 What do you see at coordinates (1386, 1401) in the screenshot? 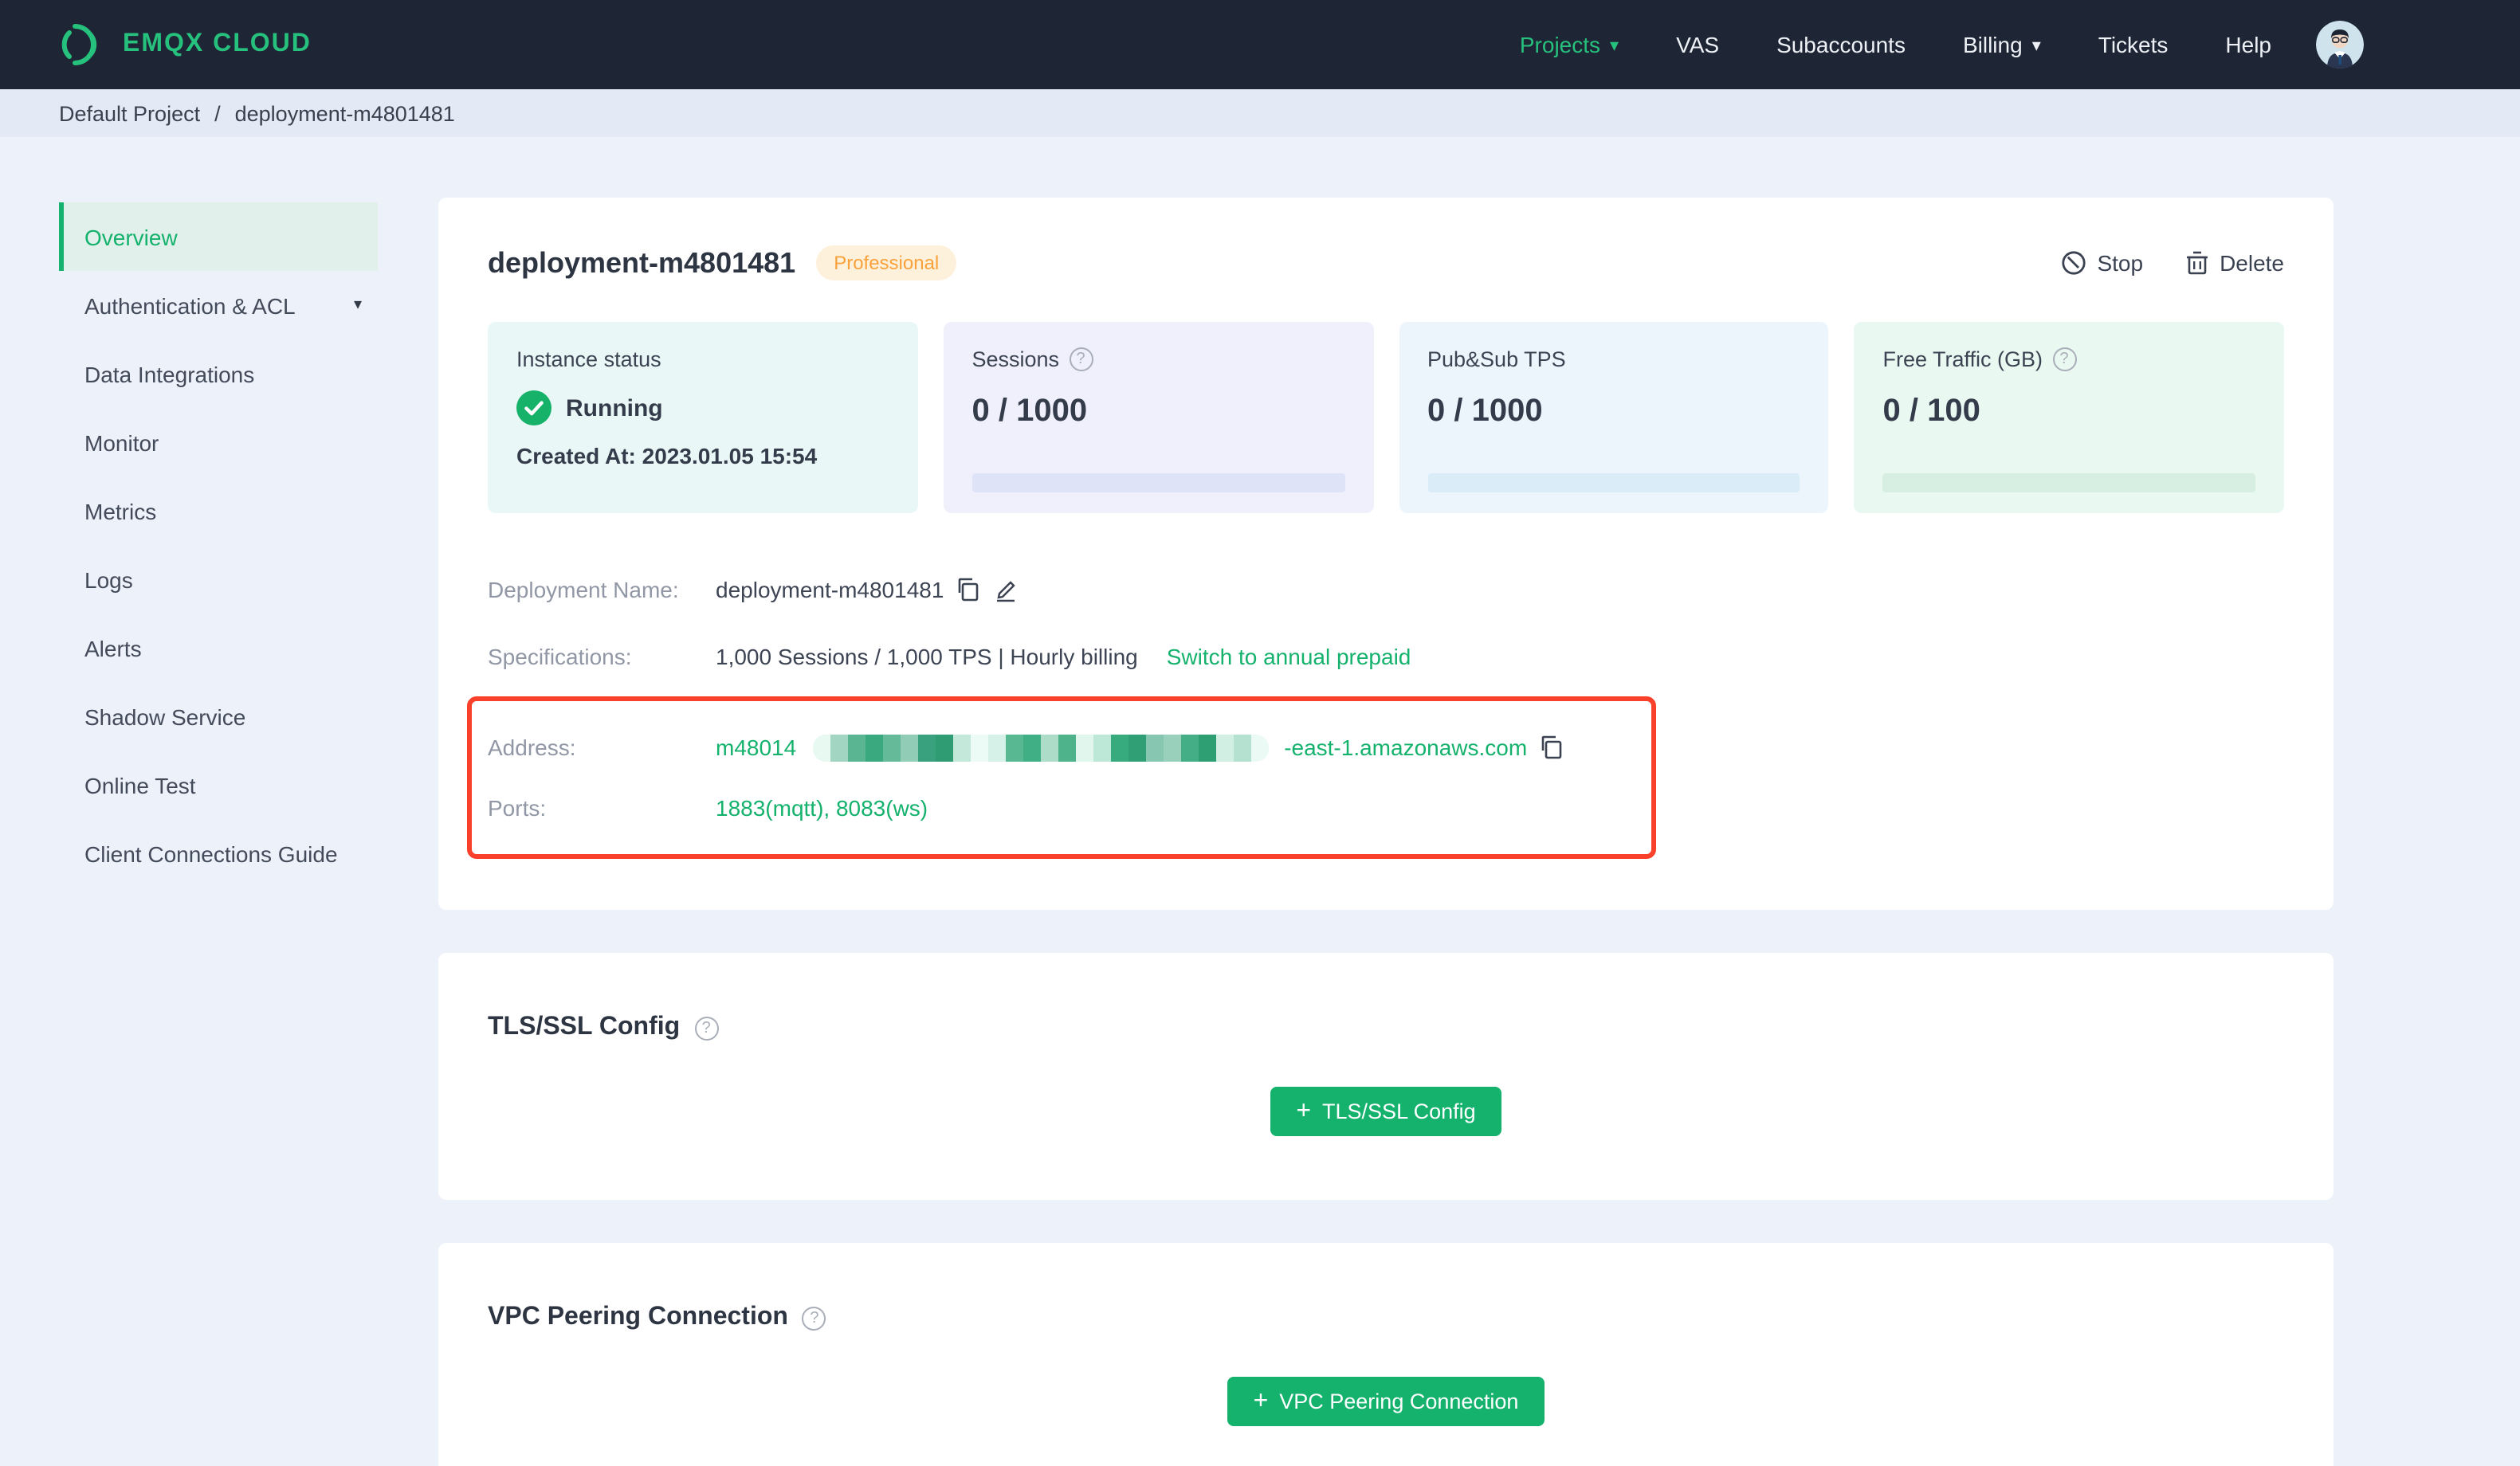
I see `add-vpc-peering-button: + VPC Peering Connection` at bounding box center [1386, 1401].